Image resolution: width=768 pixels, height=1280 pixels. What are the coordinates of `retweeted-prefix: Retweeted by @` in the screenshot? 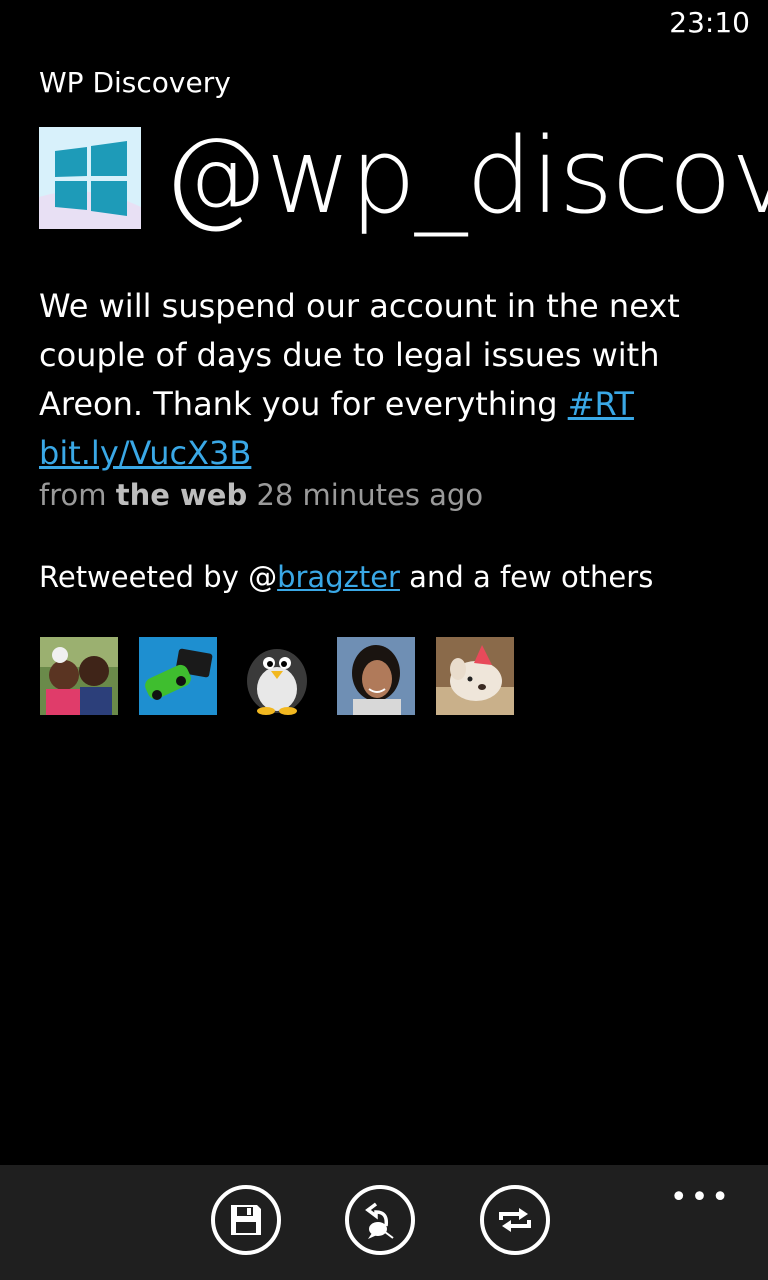 It's located at (158, 577).